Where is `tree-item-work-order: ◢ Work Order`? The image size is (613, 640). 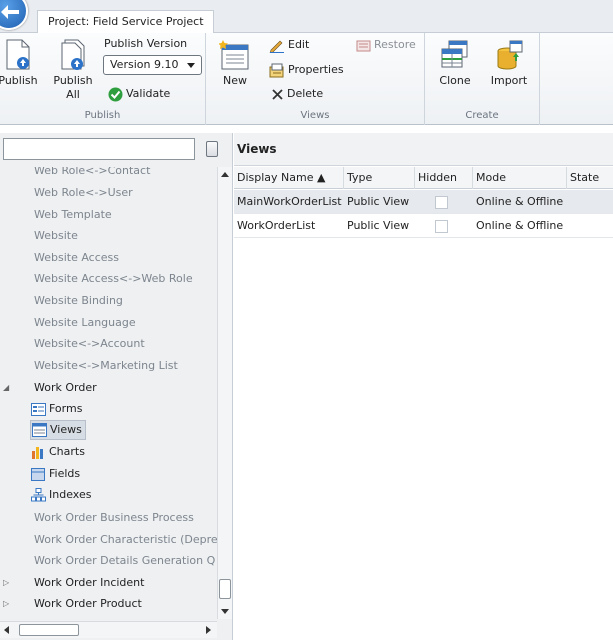
tree-item-work-order: ◢ Work Order is located at coordinates (109, 387).